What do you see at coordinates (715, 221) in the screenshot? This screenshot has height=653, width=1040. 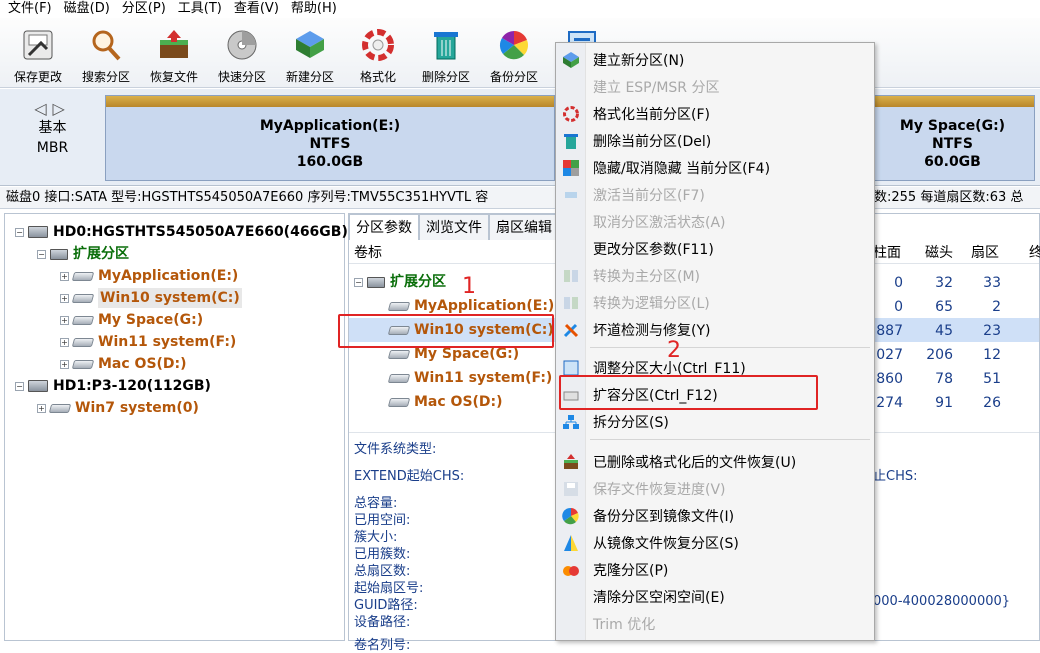 I see `menu-item-deactivate: 取消分区激活状态(A)` at bounding box center [715, 221].